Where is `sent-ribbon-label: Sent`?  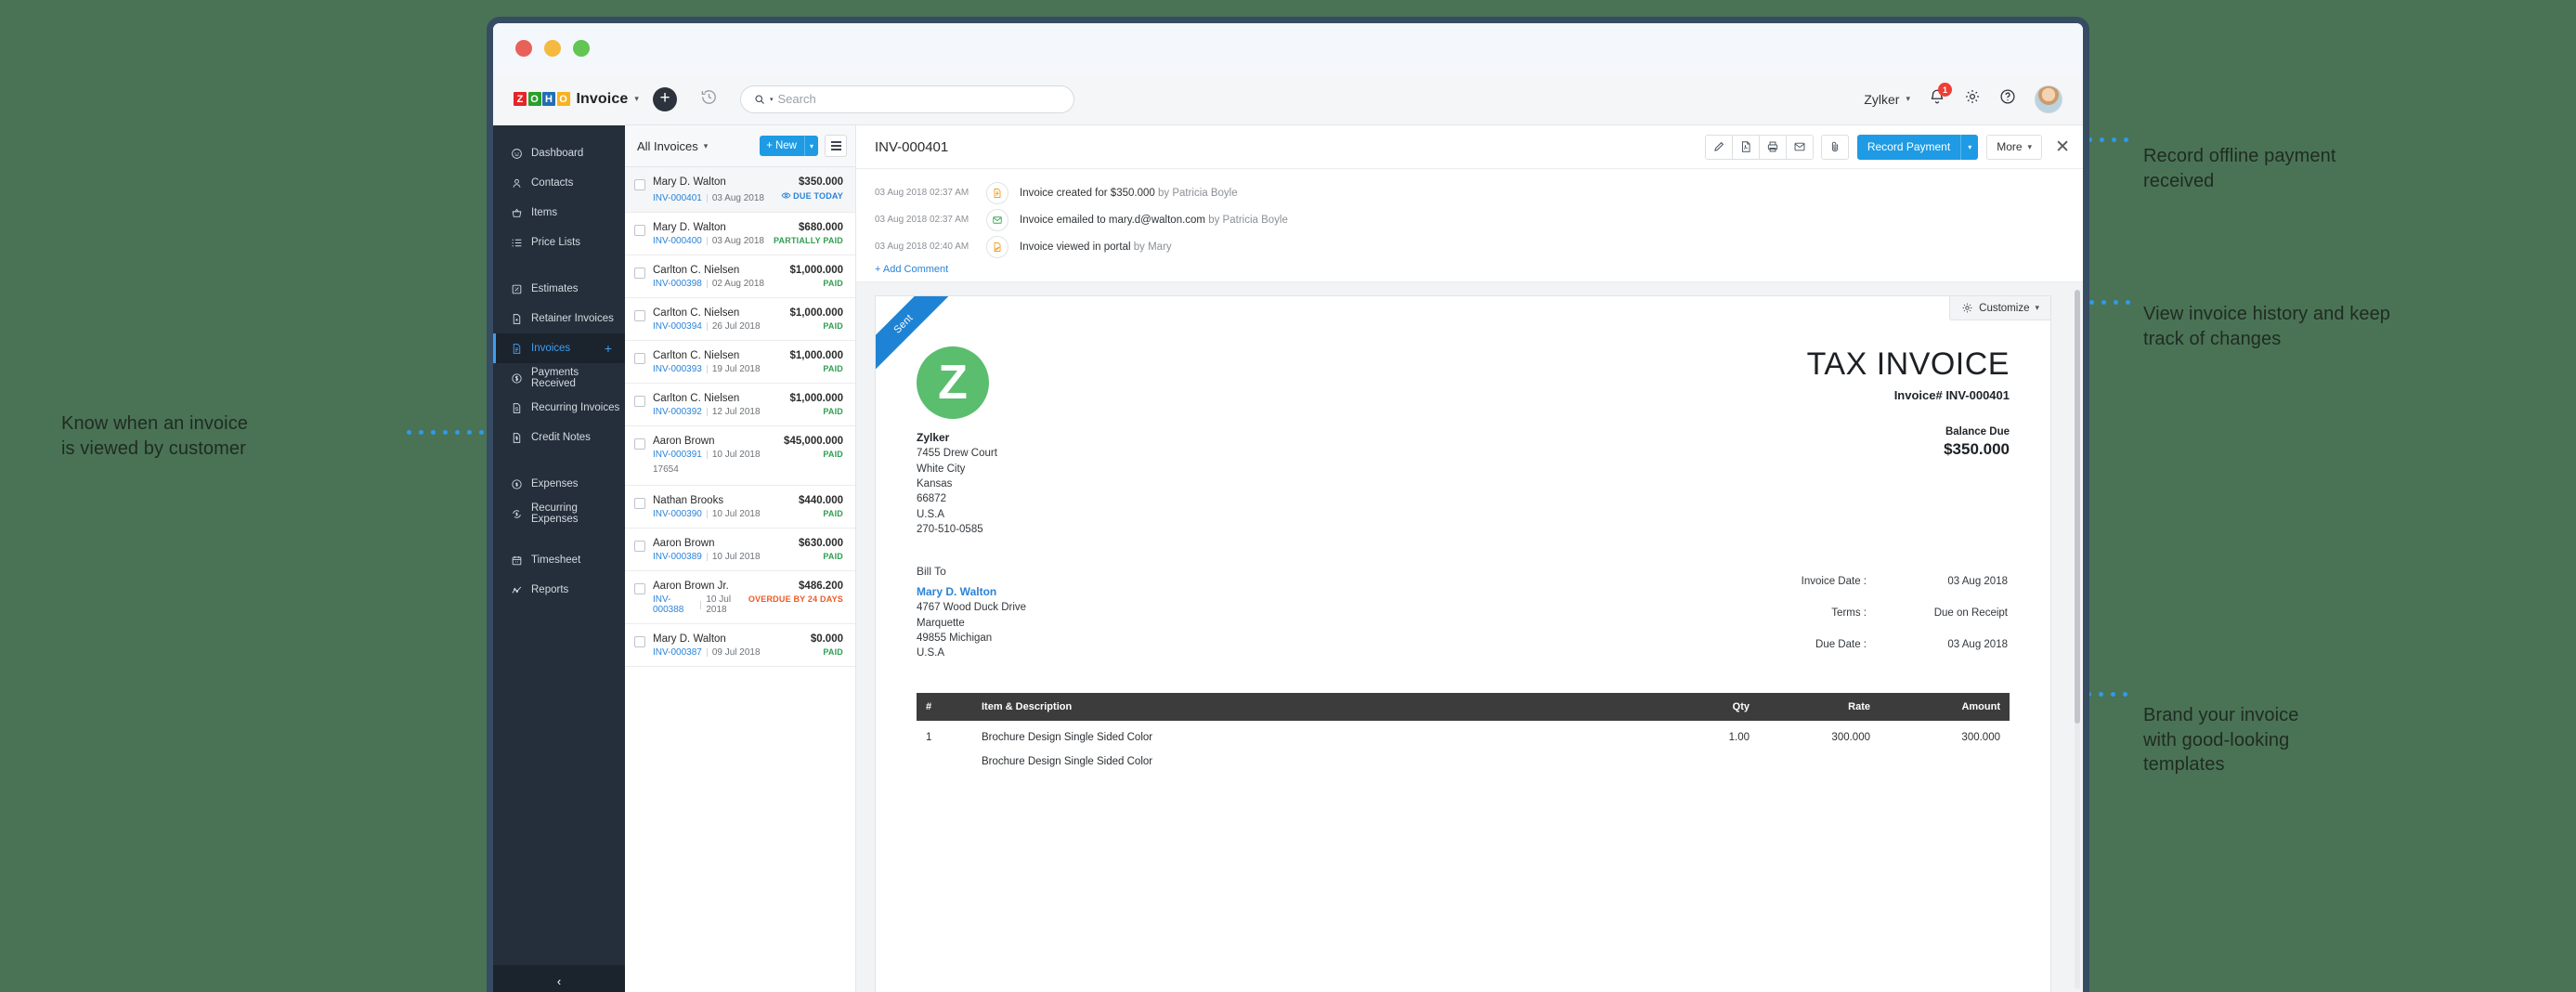 sent-ribbon-label: Sent is located at coordinates (916, 336).